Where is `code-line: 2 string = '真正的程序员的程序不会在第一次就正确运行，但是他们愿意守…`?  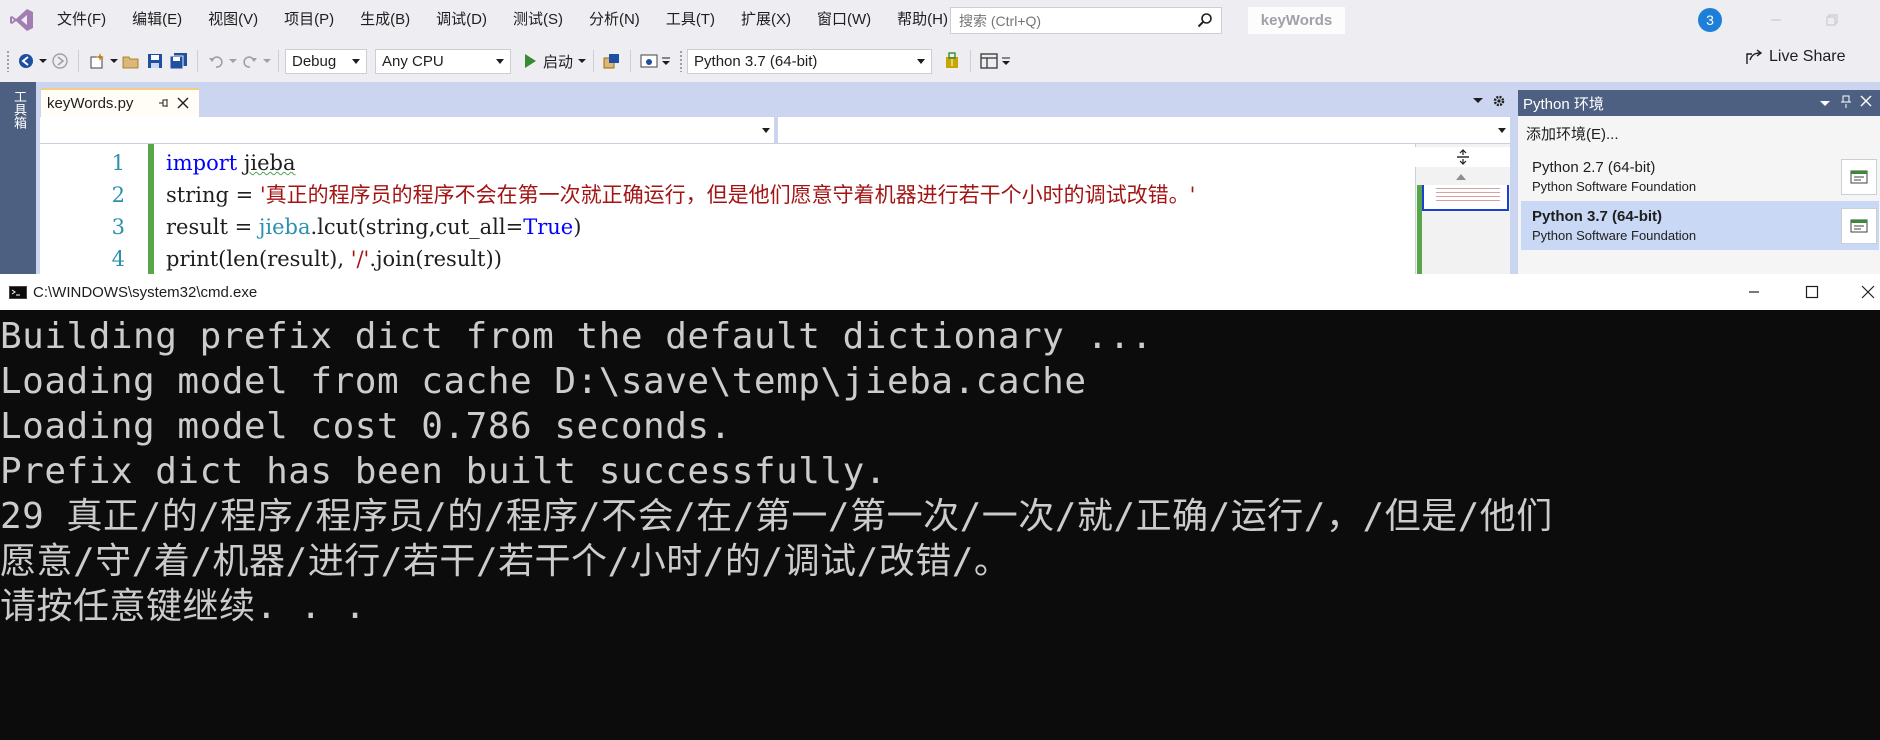 code-line: 2 string = '真正的程序员的程序不会在第一次就正确运行，但是他们愿意守… is located at coordinates (727, 195).